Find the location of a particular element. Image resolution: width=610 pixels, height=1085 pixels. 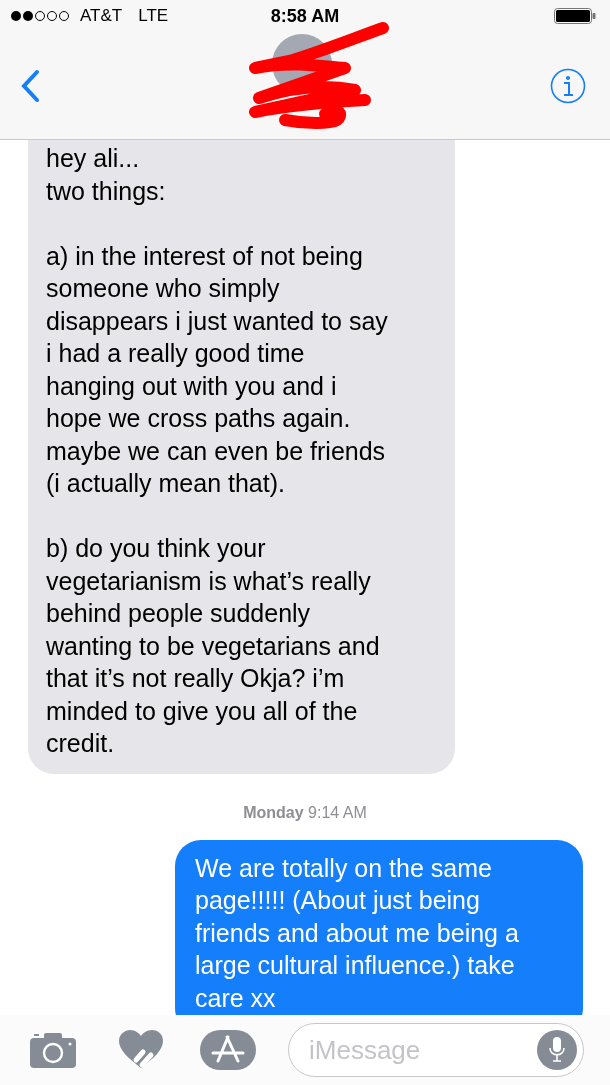

carrier-name: AT&T is located at coordinates (101, 16).